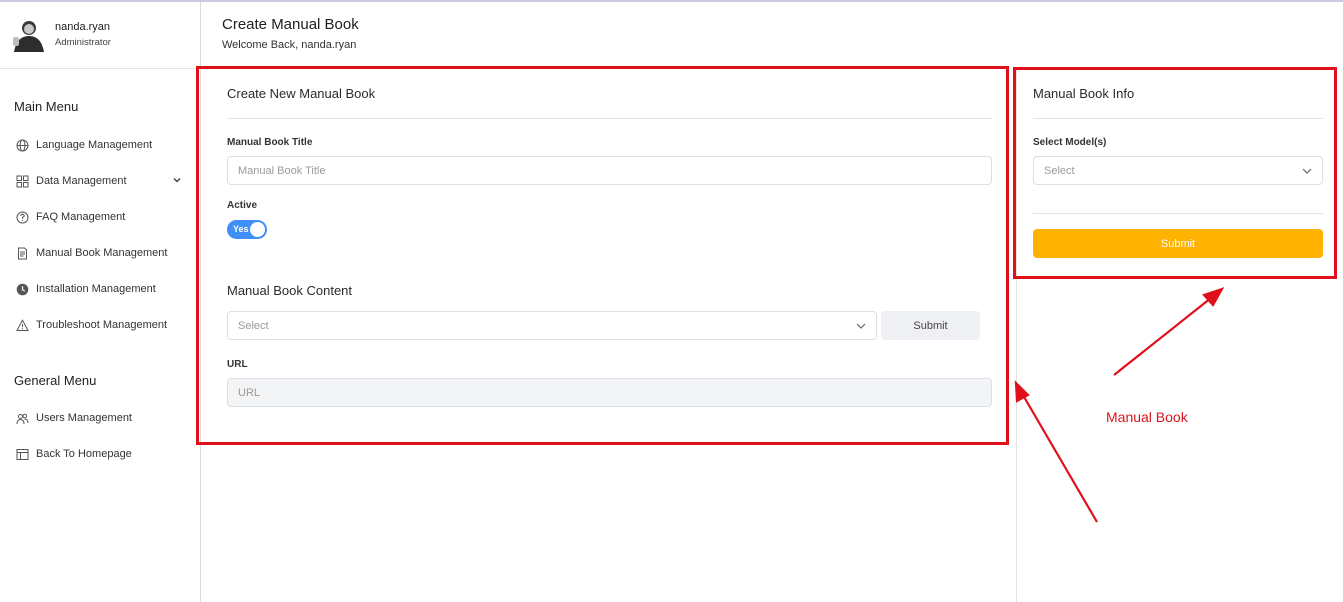 This screenshot has width=1343, height=602. I want to click on sidebar-item-troubleshoot-management: Troubleshoot Management, so click(102, 325).